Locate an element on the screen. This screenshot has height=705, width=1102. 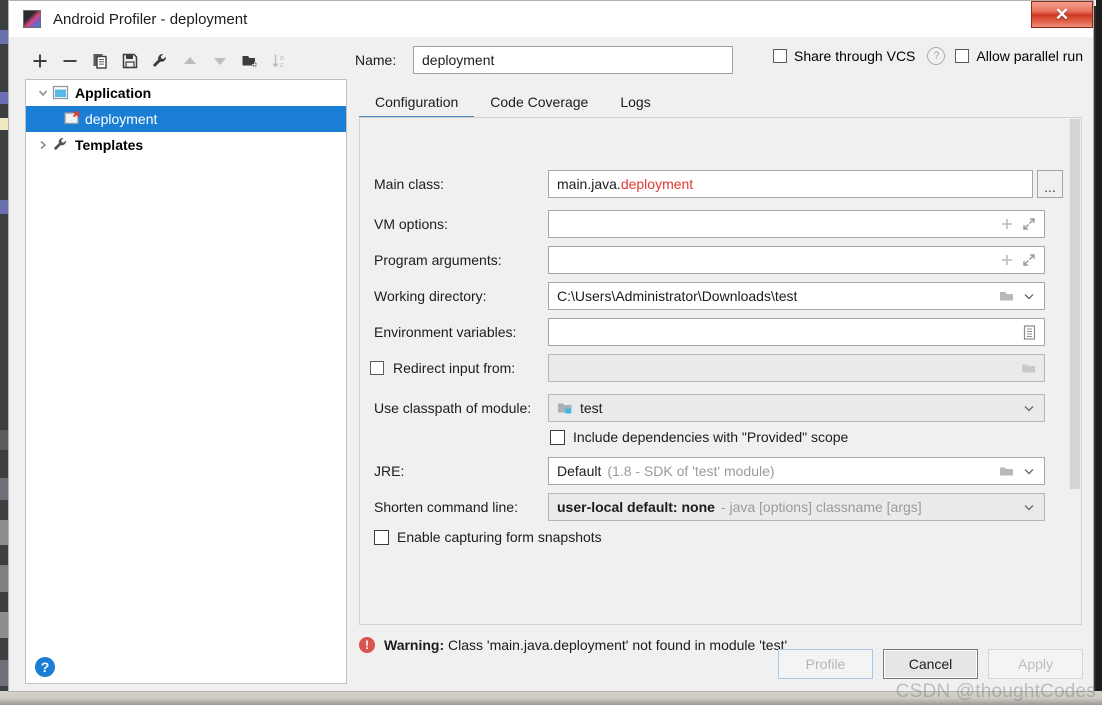
add-button is located at coordinates (40, 61).